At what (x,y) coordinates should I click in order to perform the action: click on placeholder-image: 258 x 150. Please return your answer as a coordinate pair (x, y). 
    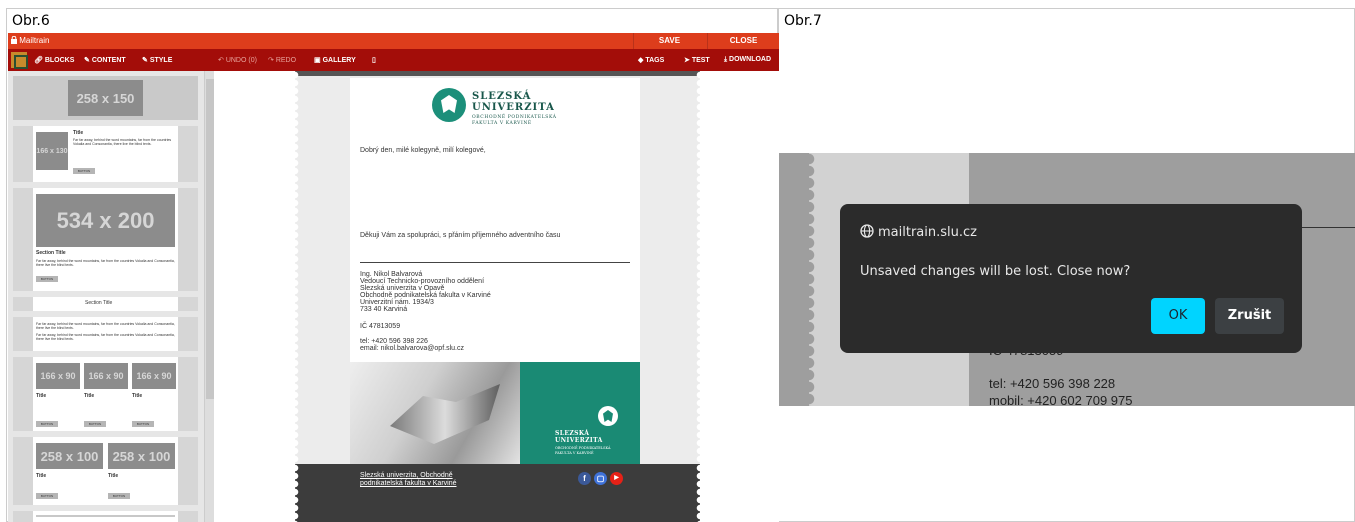
    Looking at the image, I should click on (105, 98).